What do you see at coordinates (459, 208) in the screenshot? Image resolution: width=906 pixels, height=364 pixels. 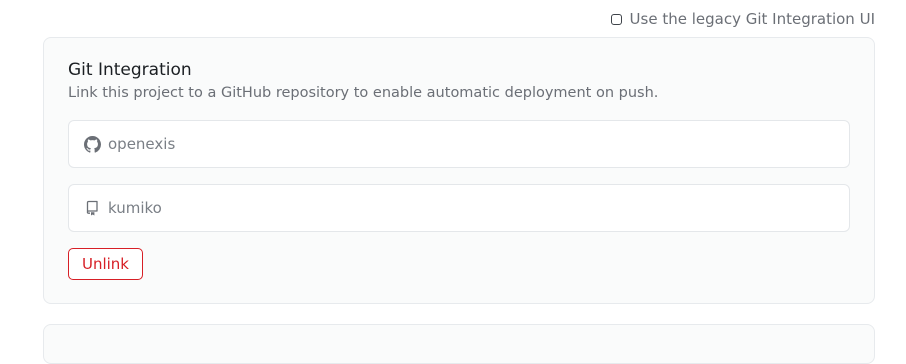 I see `github-repository-field: kumiko` at bounding box center [459, 208].